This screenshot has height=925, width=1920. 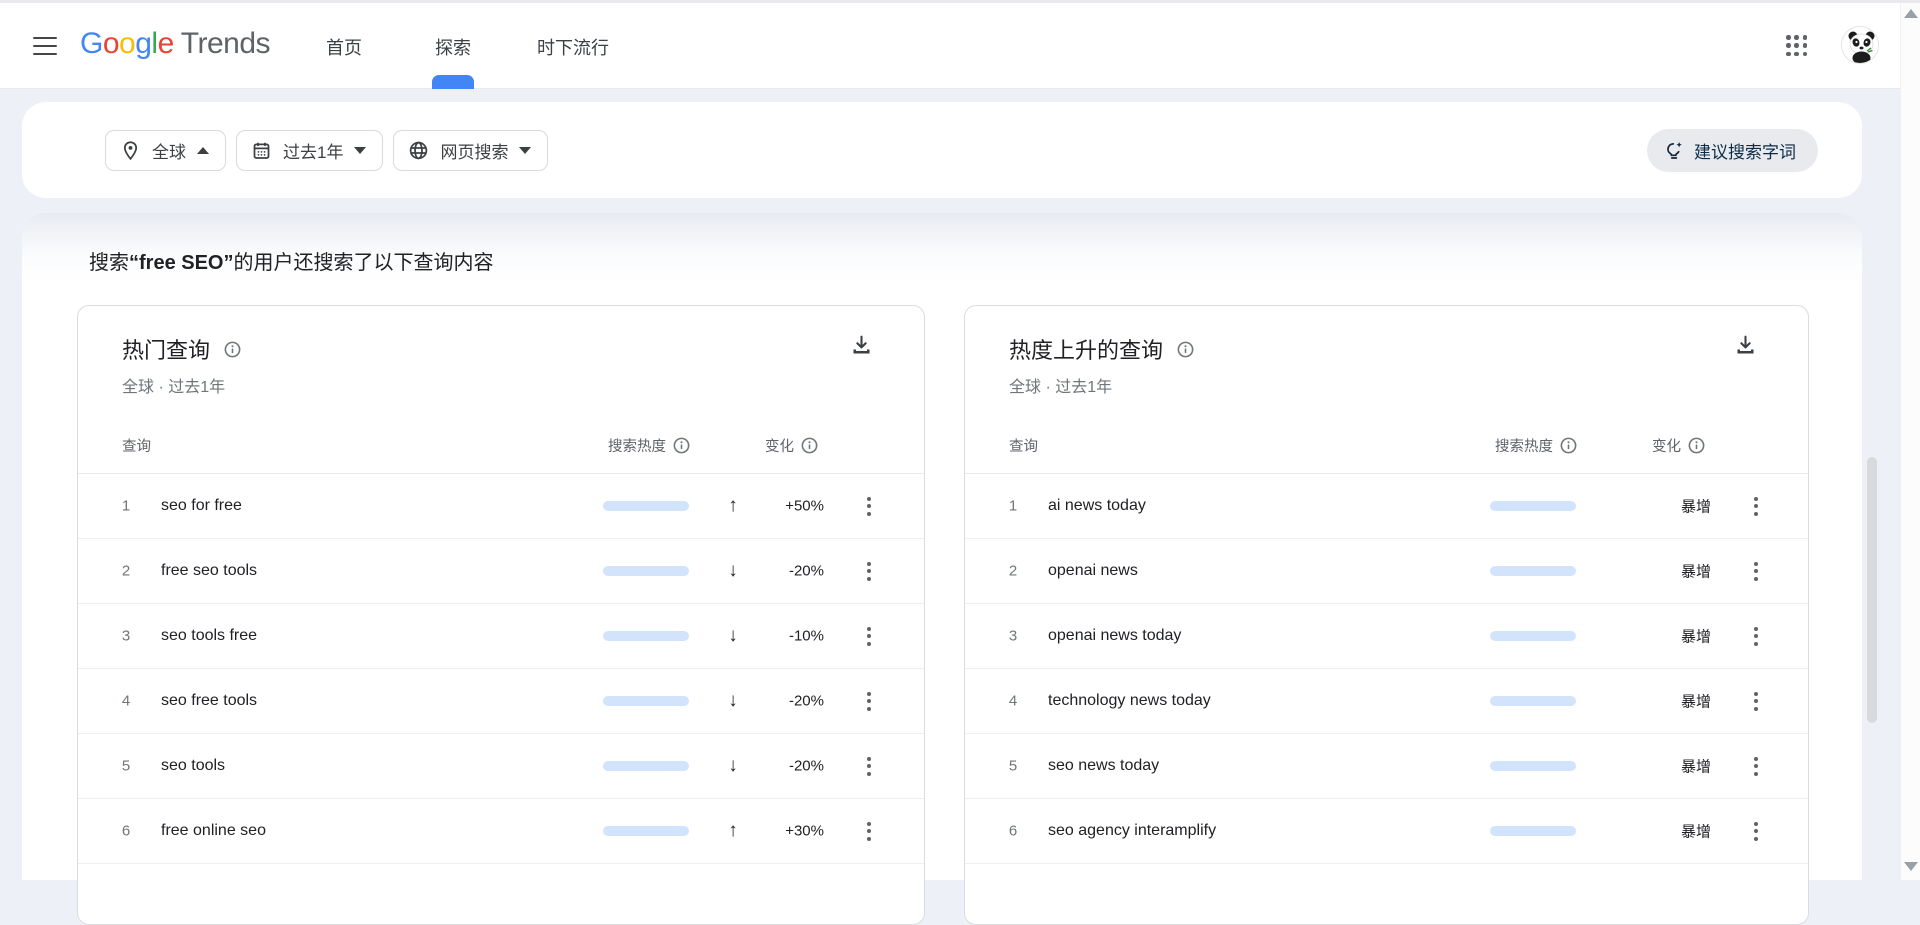 What do you see at coordinates (1797, 46) in the screenshot?
I see `google-apps-icon` at bounding box center [1797, 46].